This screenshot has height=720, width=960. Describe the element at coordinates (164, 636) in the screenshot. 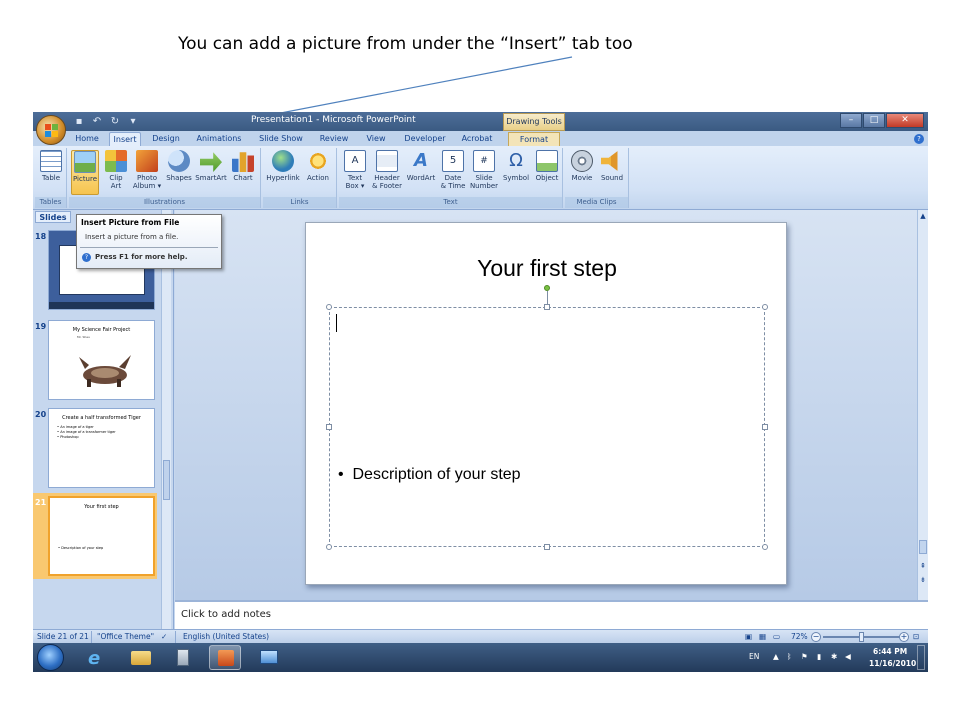

I see `spell-check-icon: ✓` at that location.